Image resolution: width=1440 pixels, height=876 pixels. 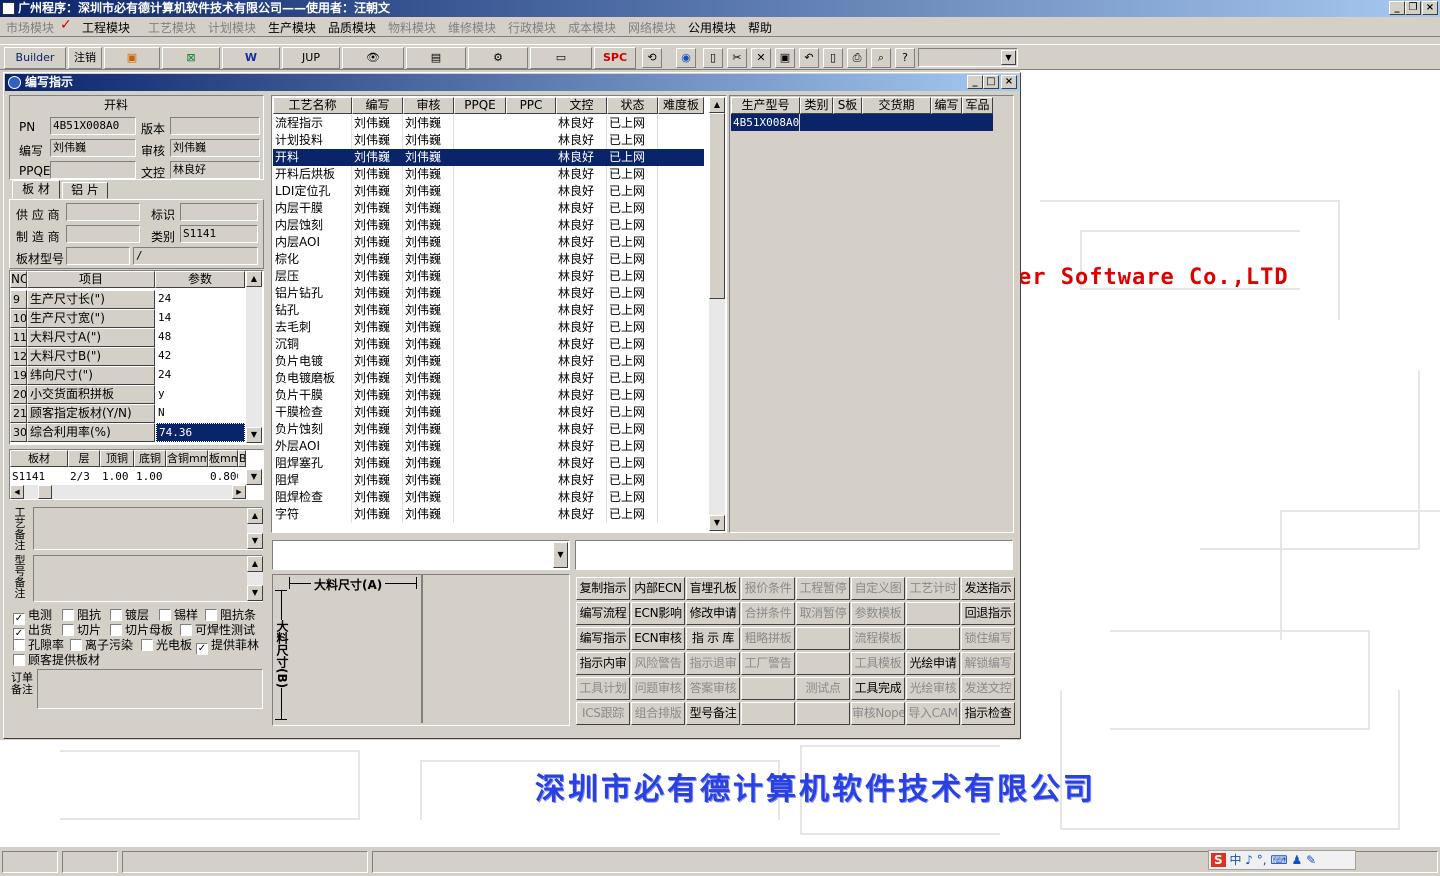 What do you see at coordinates (91, 279) in the screenshot?
I see `params-header-item: 项目` at bounding box center [91, 279].